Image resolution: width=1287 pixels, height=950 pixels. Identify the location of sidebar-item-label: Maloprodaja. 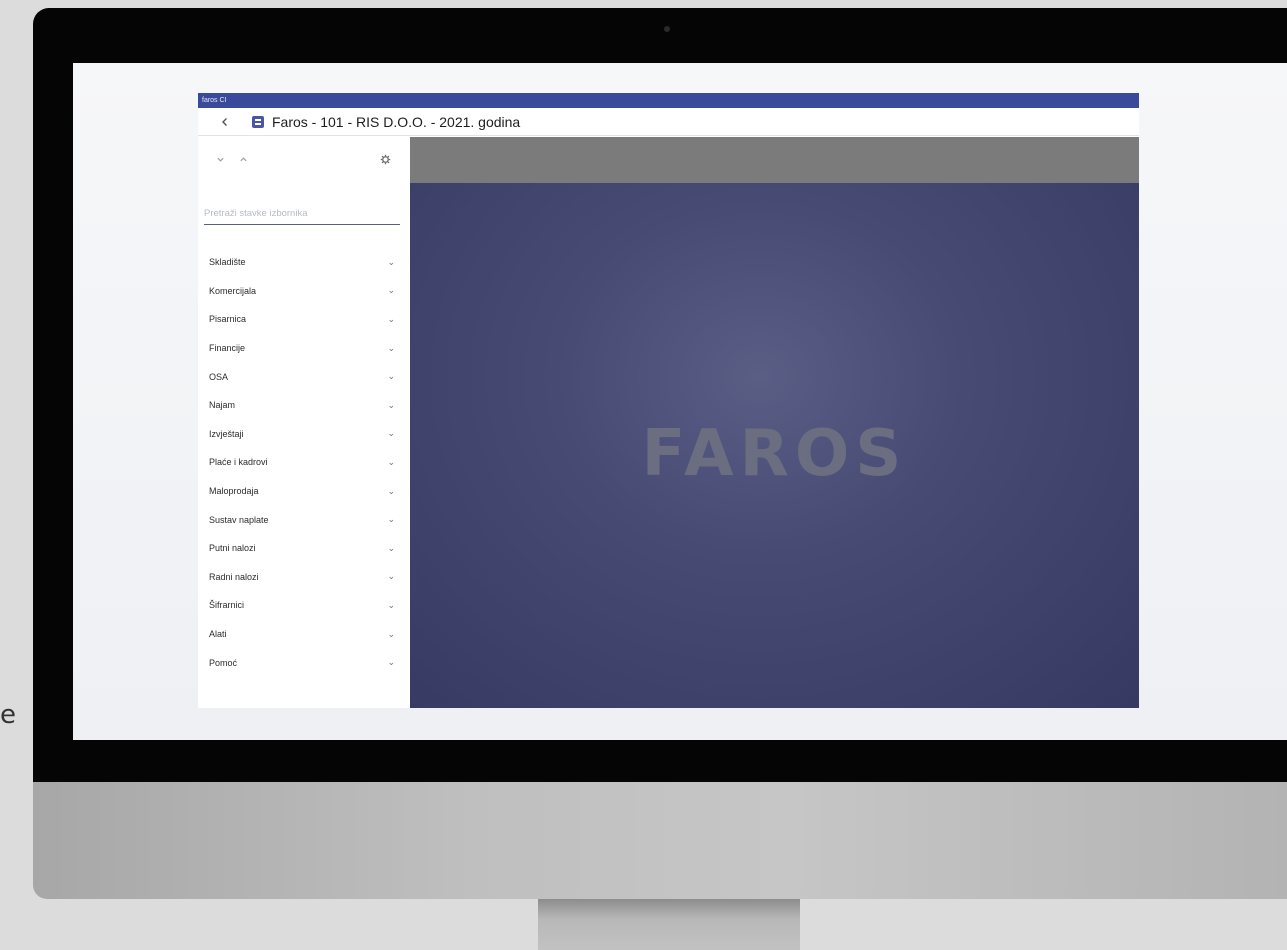
(234, 491).